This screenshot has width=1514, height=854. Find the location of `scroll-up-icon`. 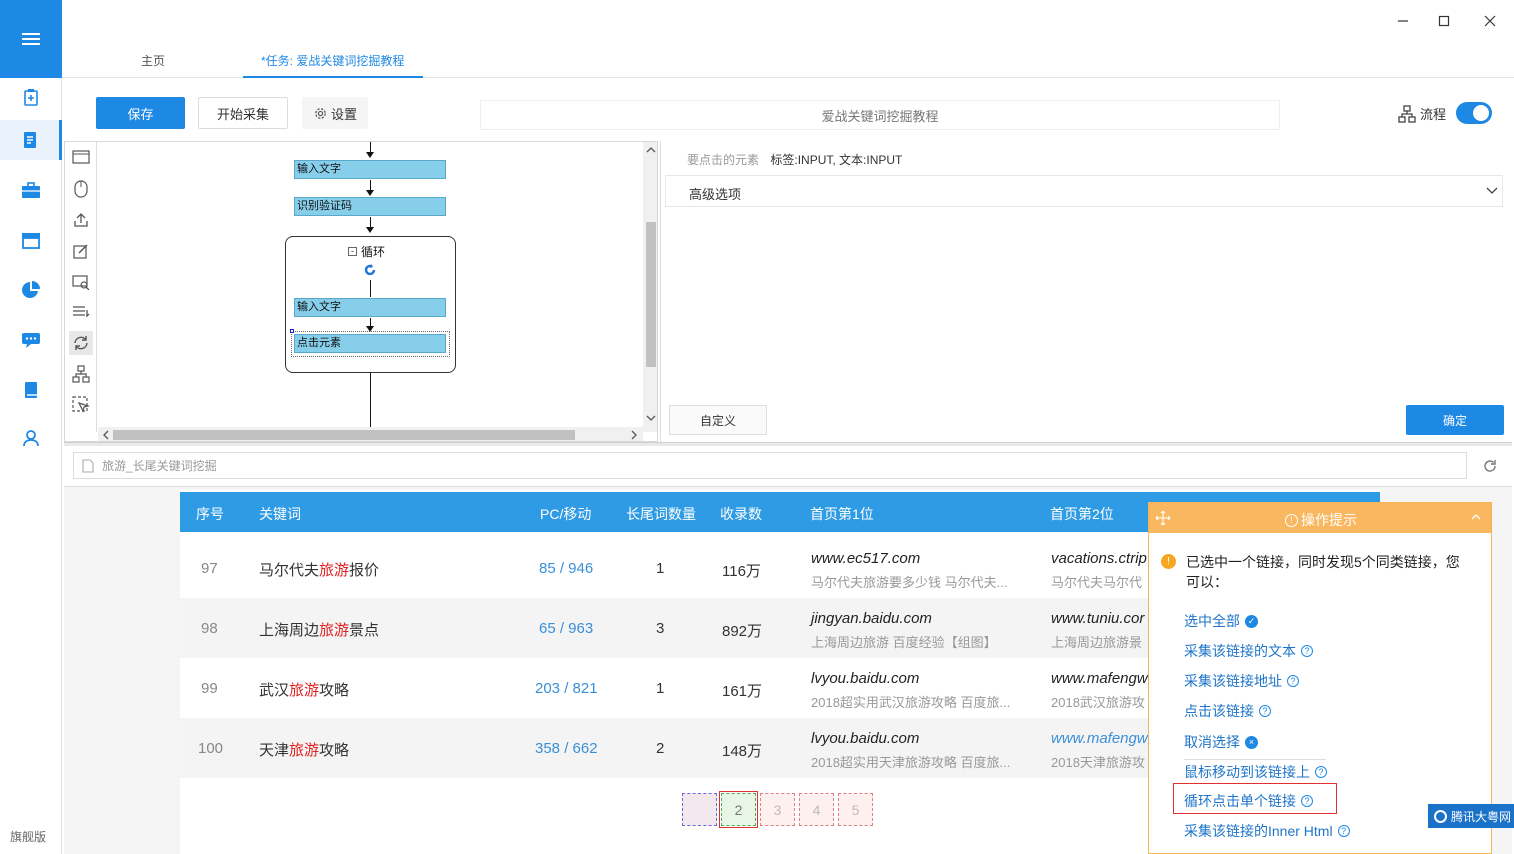

scroll-up-icon is located at coordinates (651, 150).